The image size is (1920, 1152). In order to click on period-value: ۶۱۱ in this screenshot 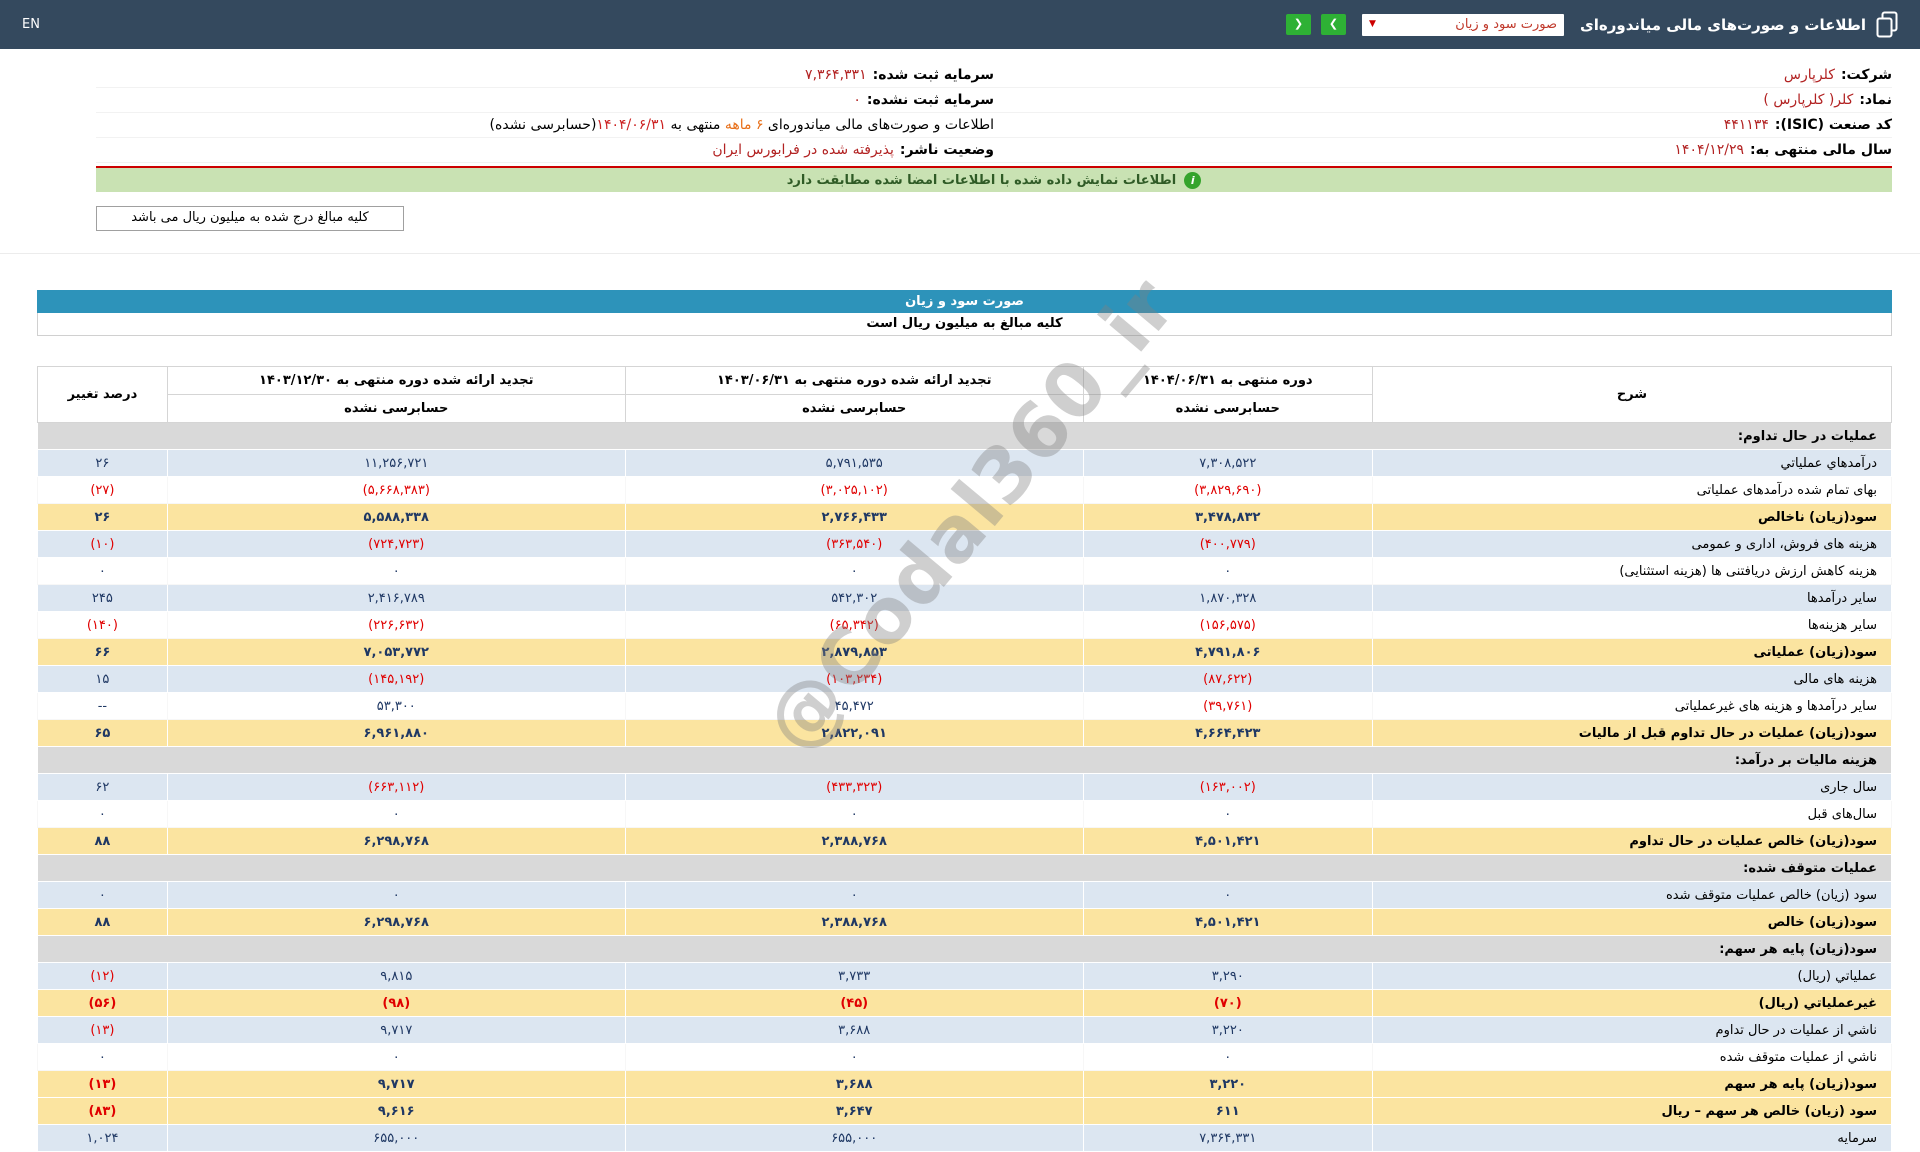, I will do `click(1227, 1111)`.